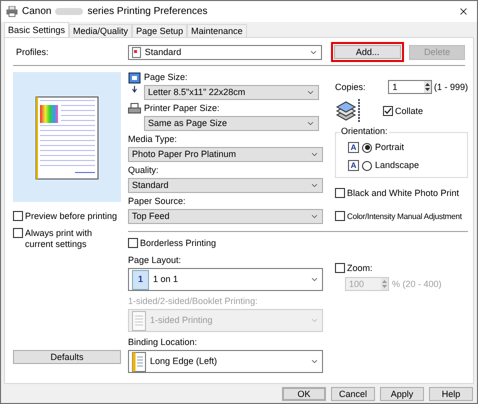 The width and height of the screenshot is (478, 404). I want to click on page-size-icon, so click(134, 83).